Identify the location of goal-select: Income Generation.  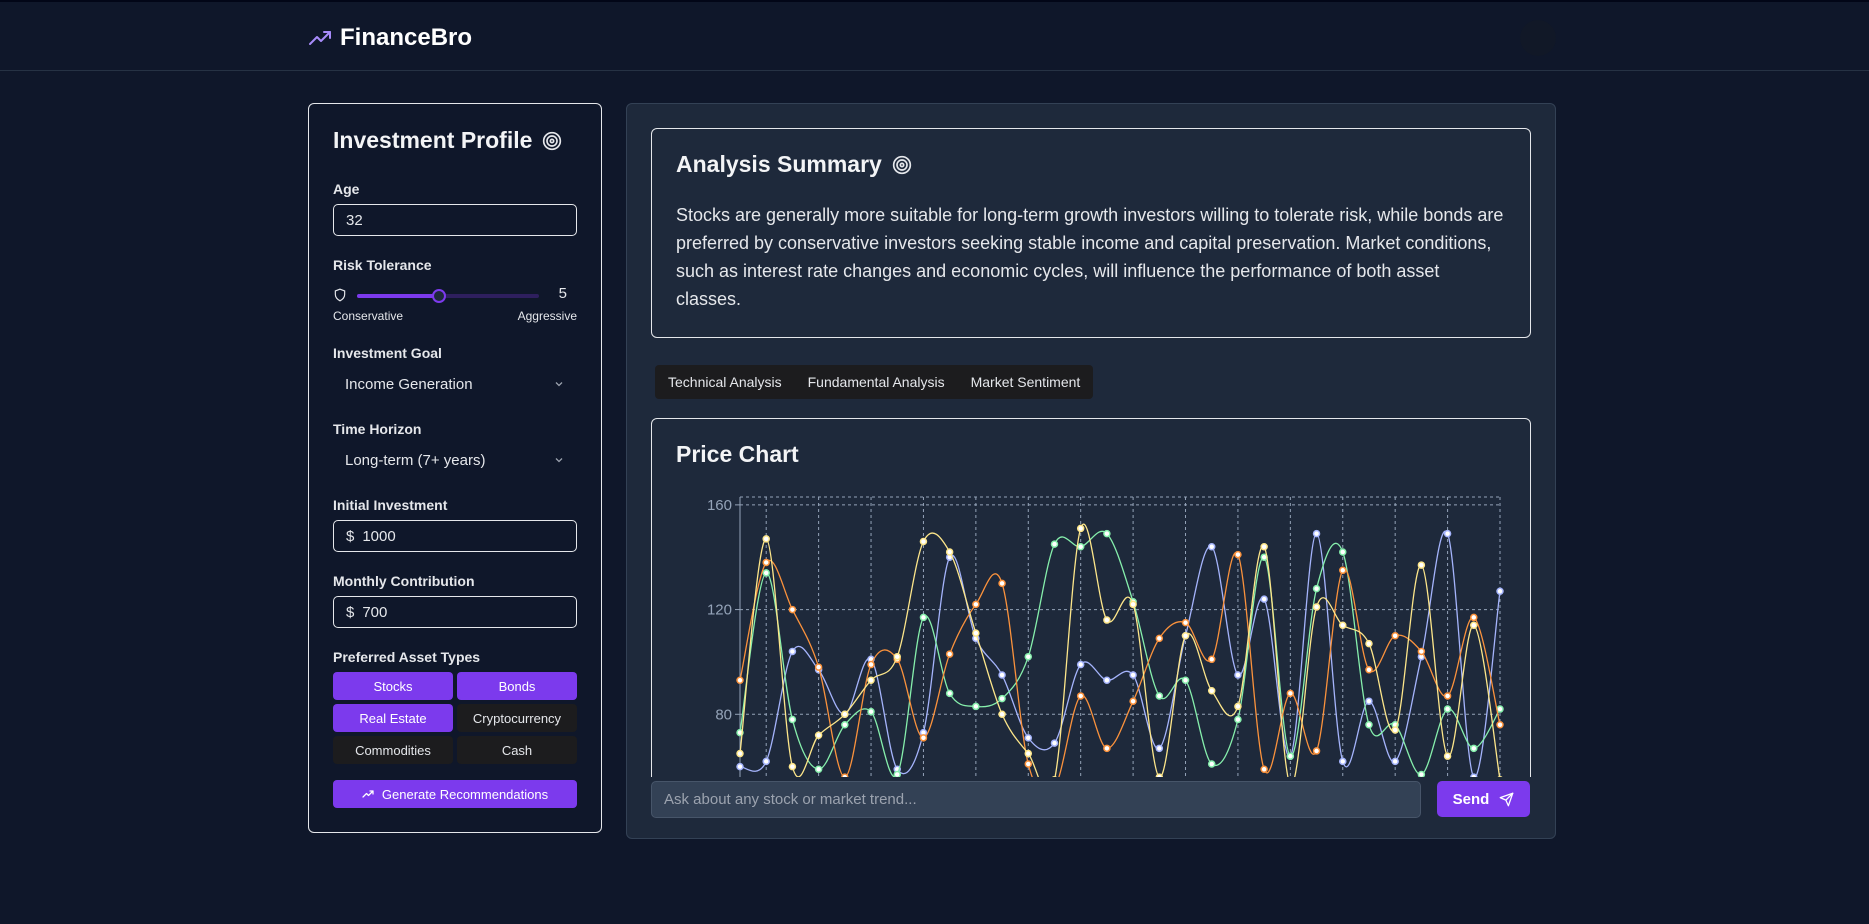
(455, 384).